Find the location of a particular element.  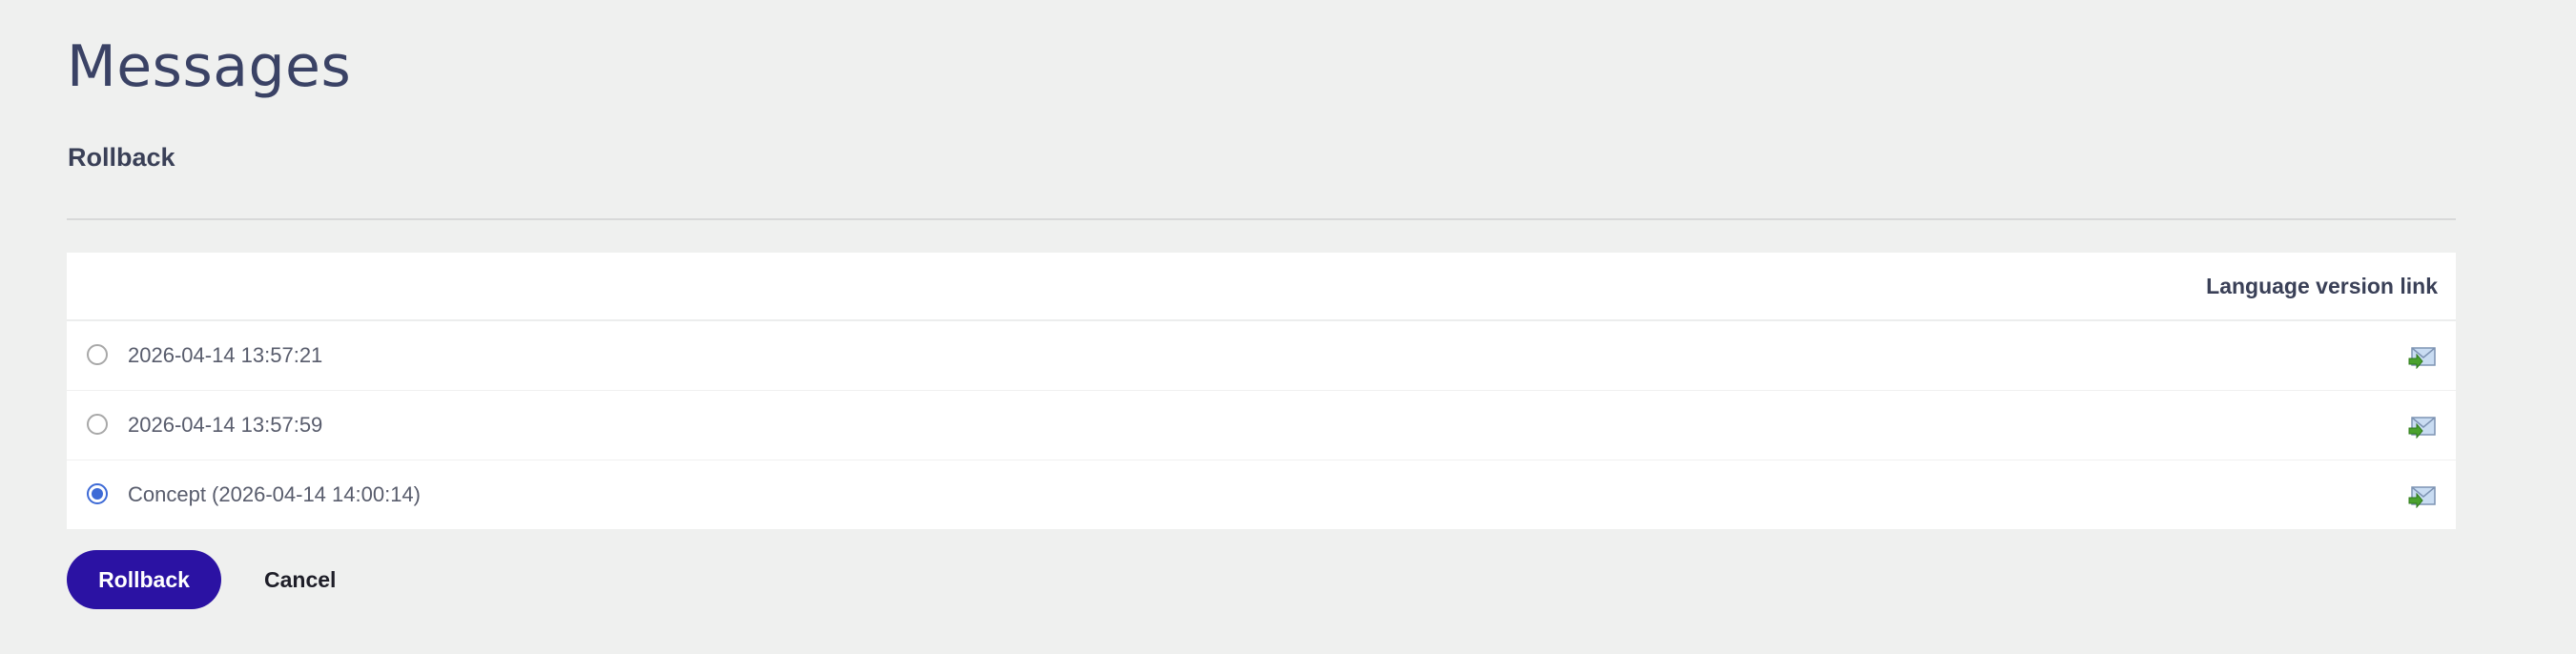

column-header-language-version-link: Language version link is located at coordinates (2322, 286).